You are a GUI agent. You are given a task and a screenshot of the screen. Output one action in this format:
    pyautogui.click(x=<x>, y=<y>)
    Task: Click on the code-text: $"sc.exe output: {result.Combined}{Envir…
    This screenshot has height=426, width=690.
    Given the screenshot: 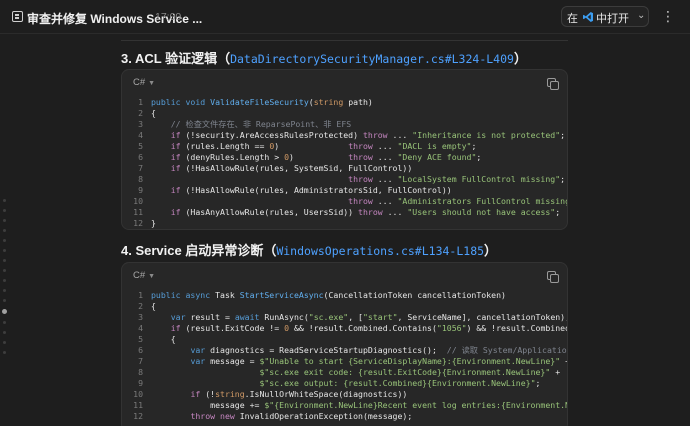 What is the action you would take?
    pyautogui.click(x=400, y=383)
    